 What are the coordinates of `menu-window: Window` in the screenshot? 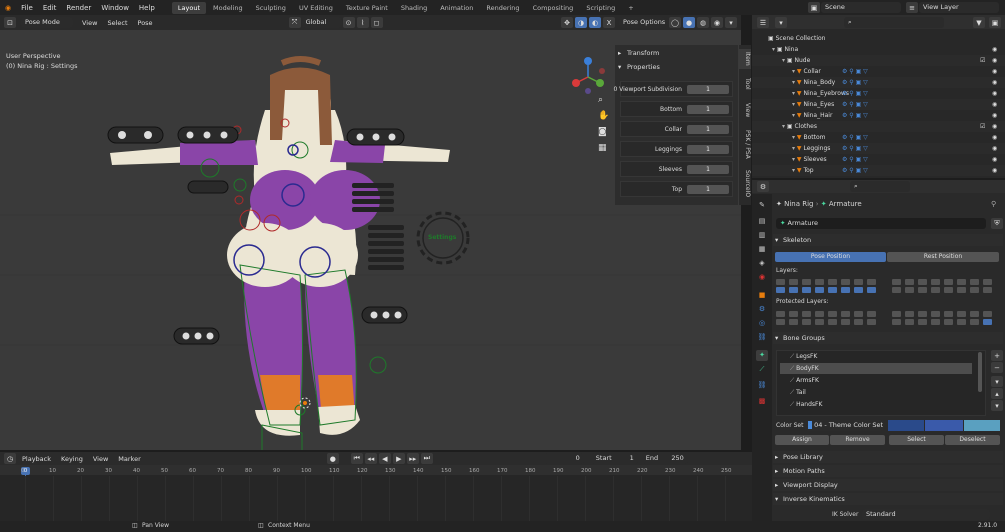 It's located at (115, 8).